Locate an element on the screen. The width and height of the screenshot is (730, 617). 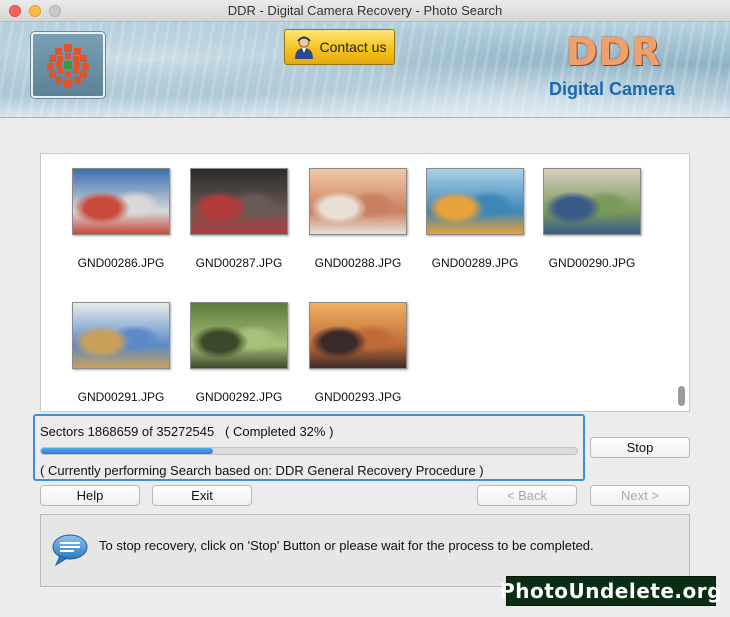
minimize-window-button is located at coordinates (35, 11).